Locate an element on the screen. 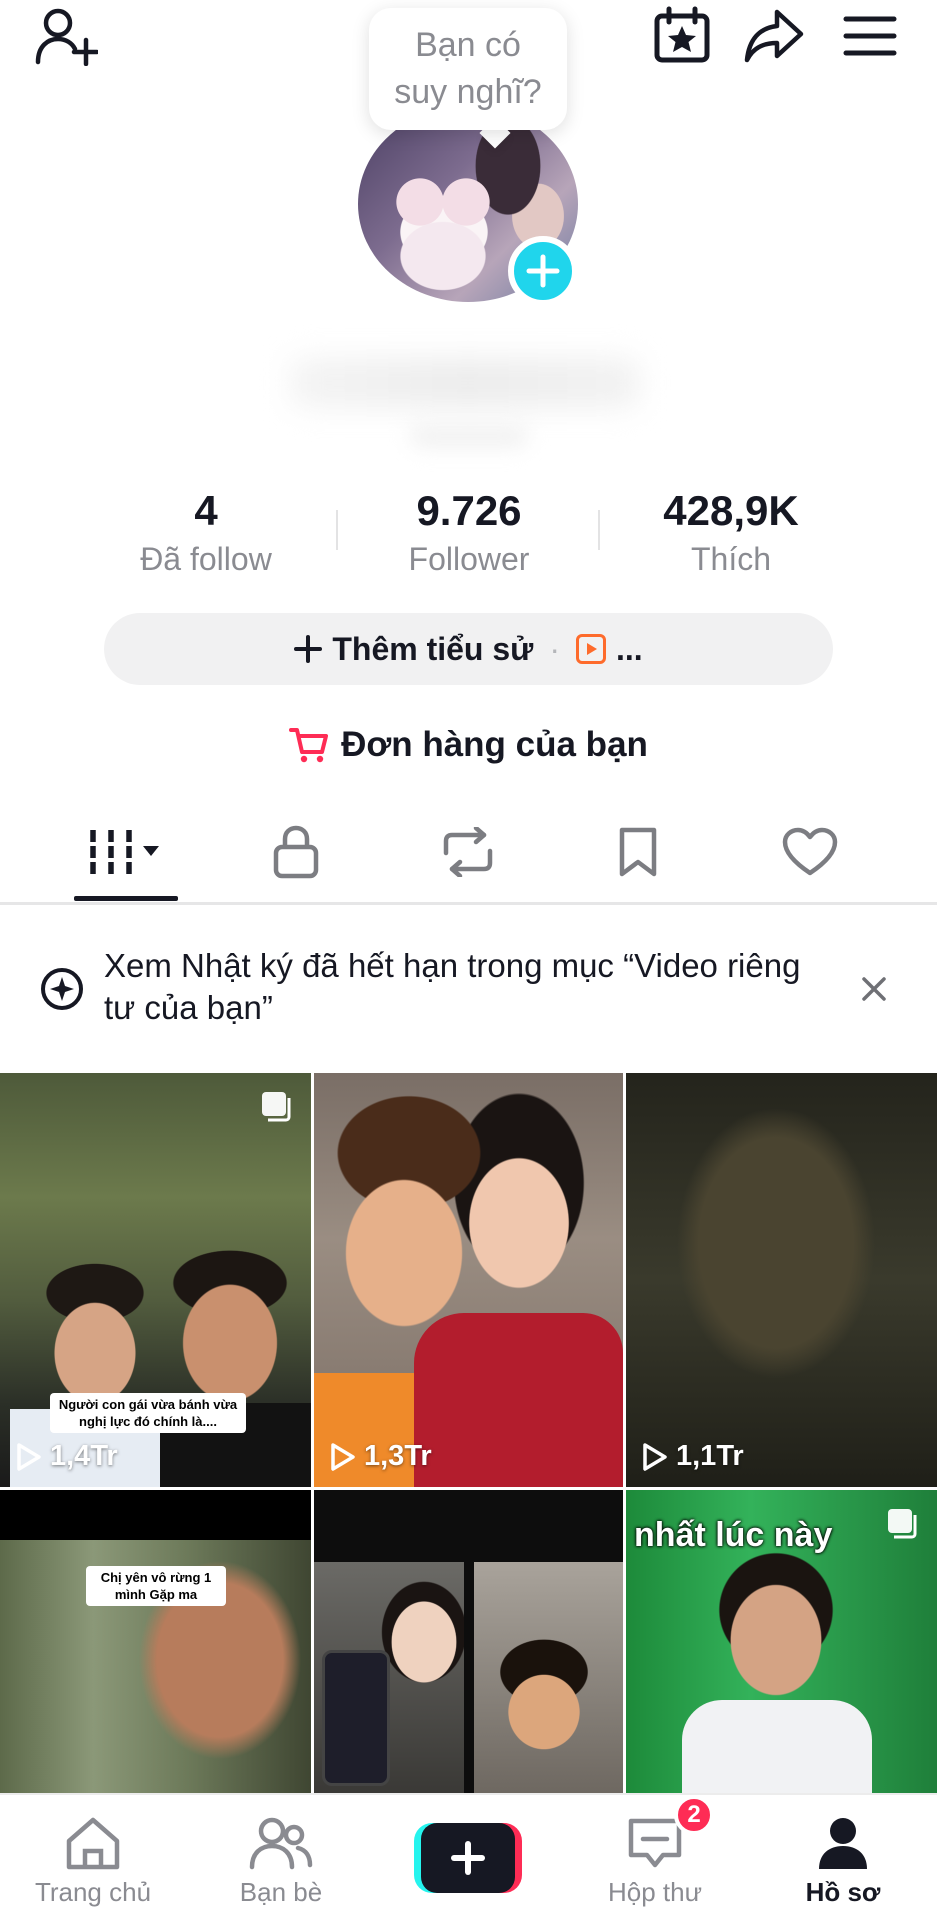 This screenshot has height=1922, width=937. bottom-navigation: Trang chủ Bạn bè Hộp thư 2 Hồ sơ is located at coordinates (468, 1857).